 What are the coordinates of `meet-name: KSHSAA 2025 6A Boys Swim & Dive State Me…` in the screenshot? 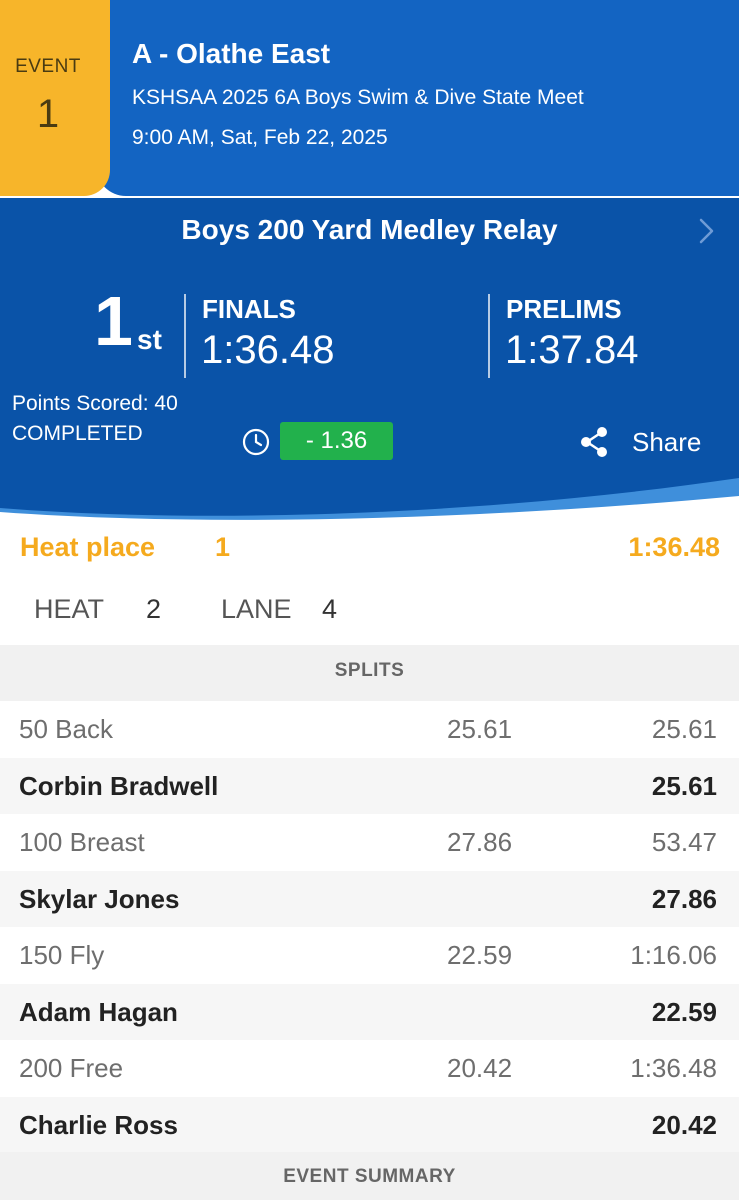 It's located at (358, 97).